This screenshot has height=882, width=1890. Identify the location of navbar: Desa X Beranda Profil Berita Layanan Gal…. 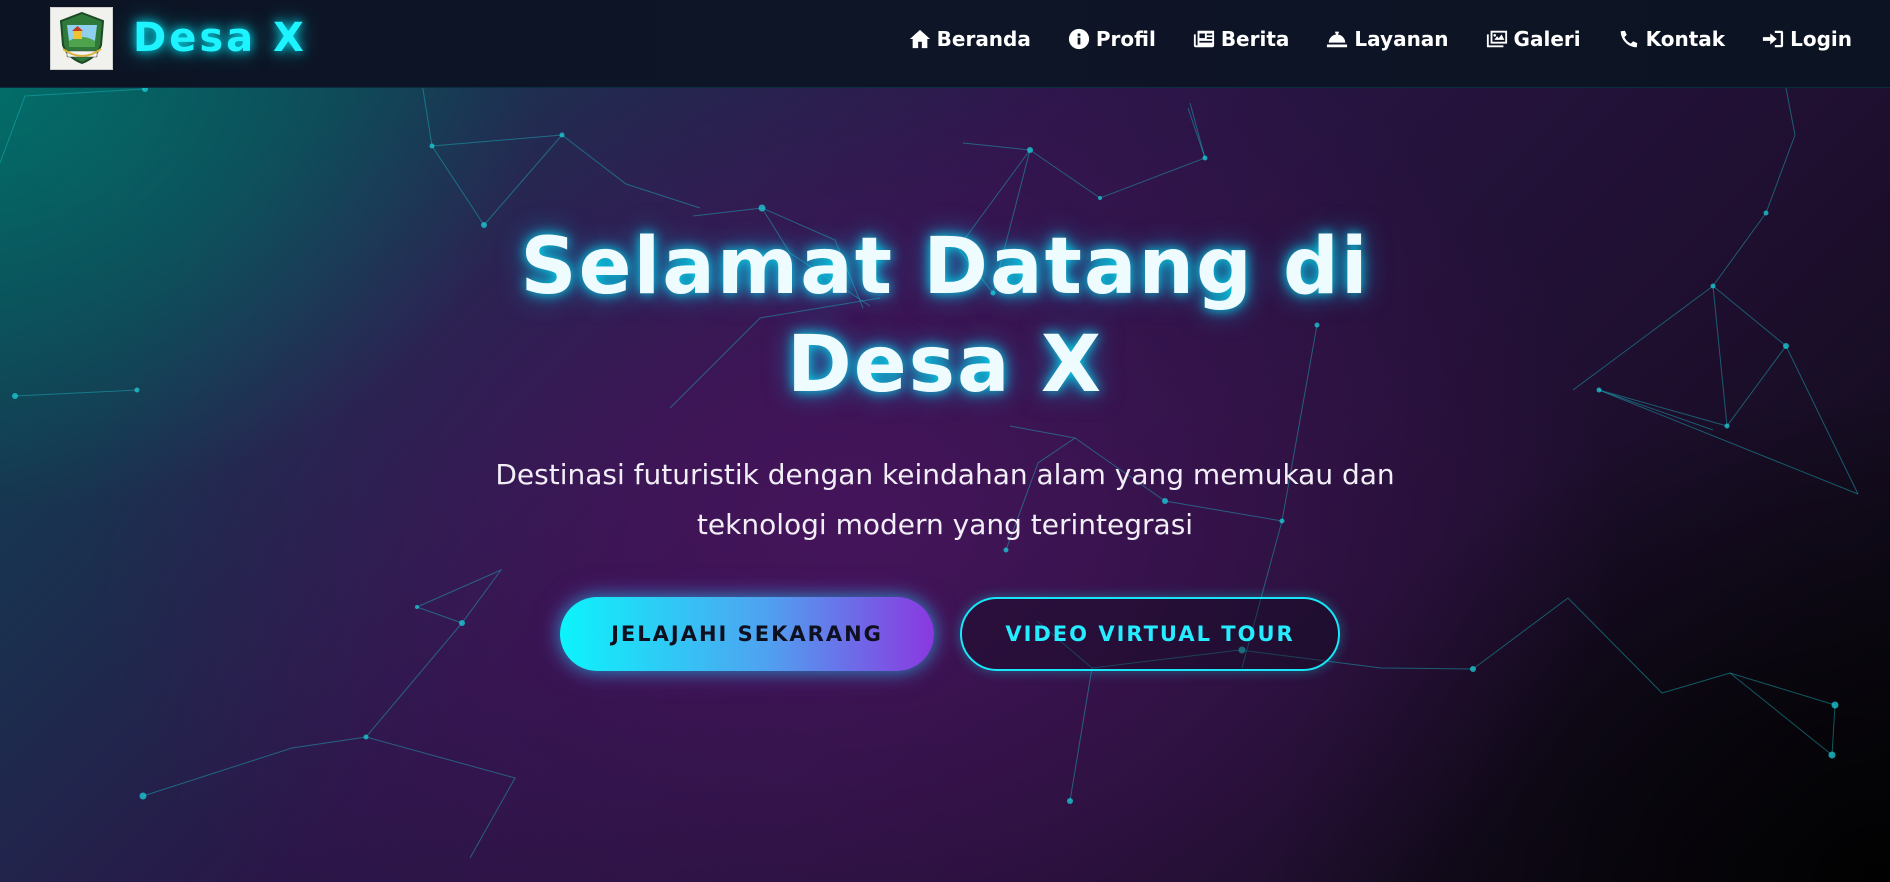
(945, 44).